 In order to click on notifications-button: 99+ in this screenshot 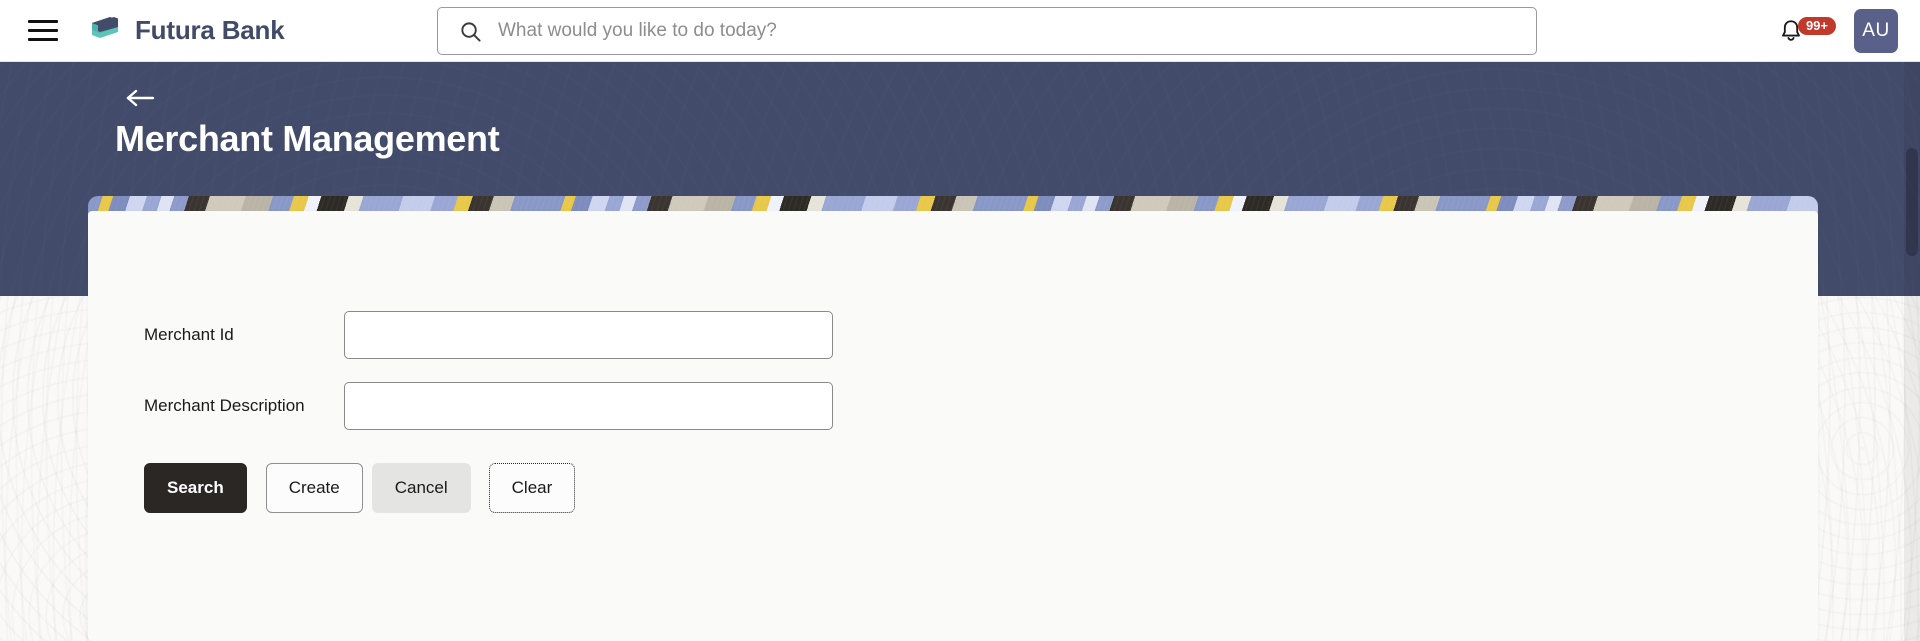, I will do `click(1807, 30)`.